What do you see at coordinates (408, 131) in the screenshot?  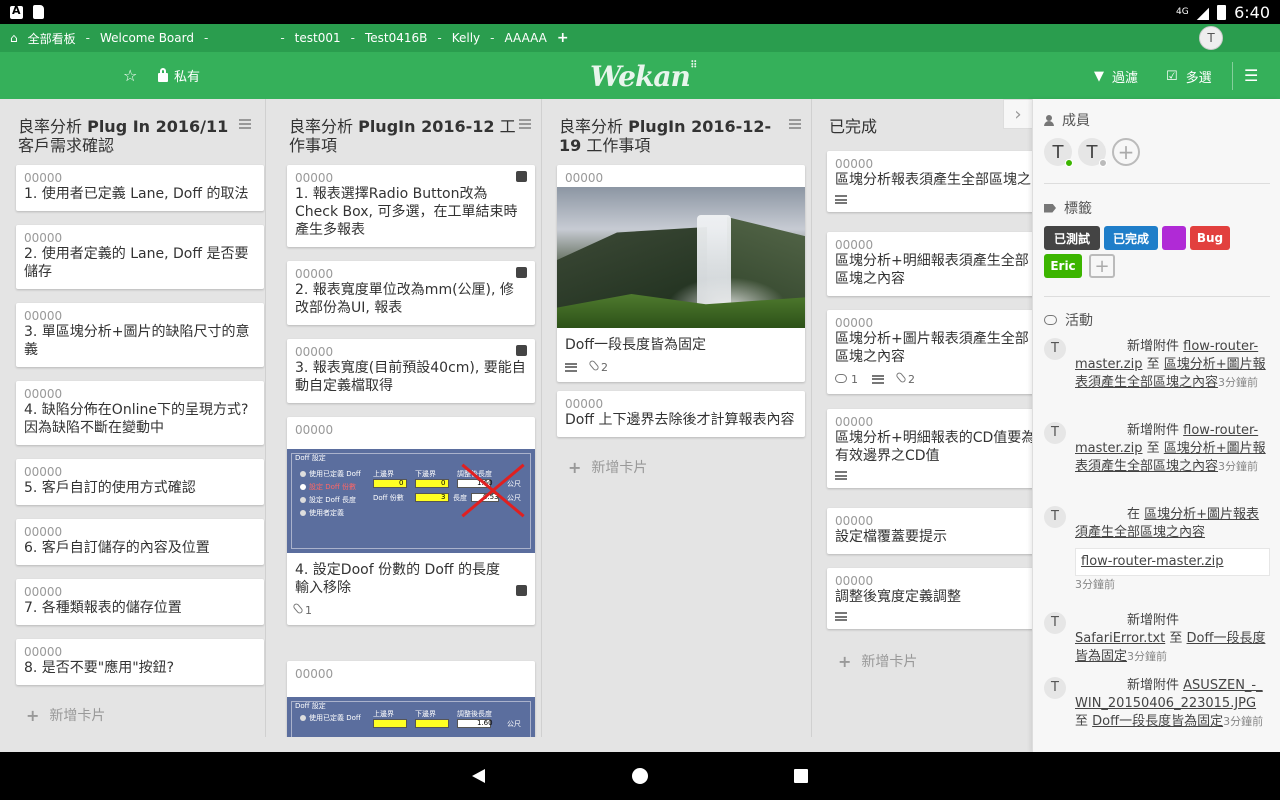 I see `list-title: 良率分析 PlugIn 2016-12 工作事項` at bounding box center [408, 131].